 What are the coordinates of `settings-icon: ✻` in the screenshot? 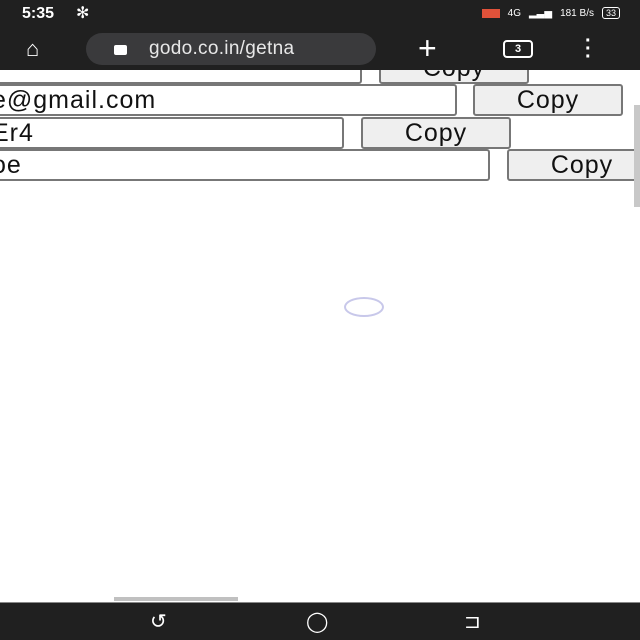 It's located at (83, 13).